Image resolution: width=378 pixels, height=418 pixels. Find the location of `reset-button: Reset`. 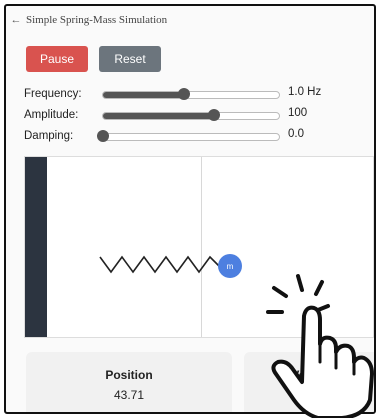

reset-button: Reset is located at coordinates (130, 59).